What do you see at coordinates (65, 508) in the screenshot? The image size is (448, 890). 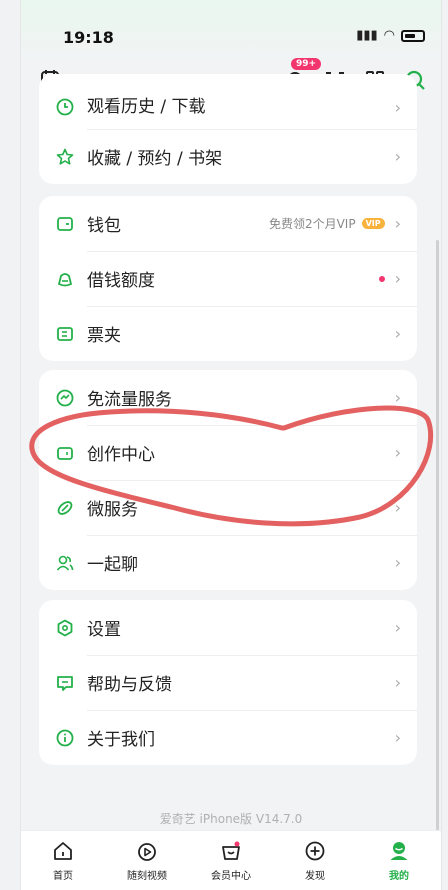 I see `services-icon` at bounding box center [65, 508].